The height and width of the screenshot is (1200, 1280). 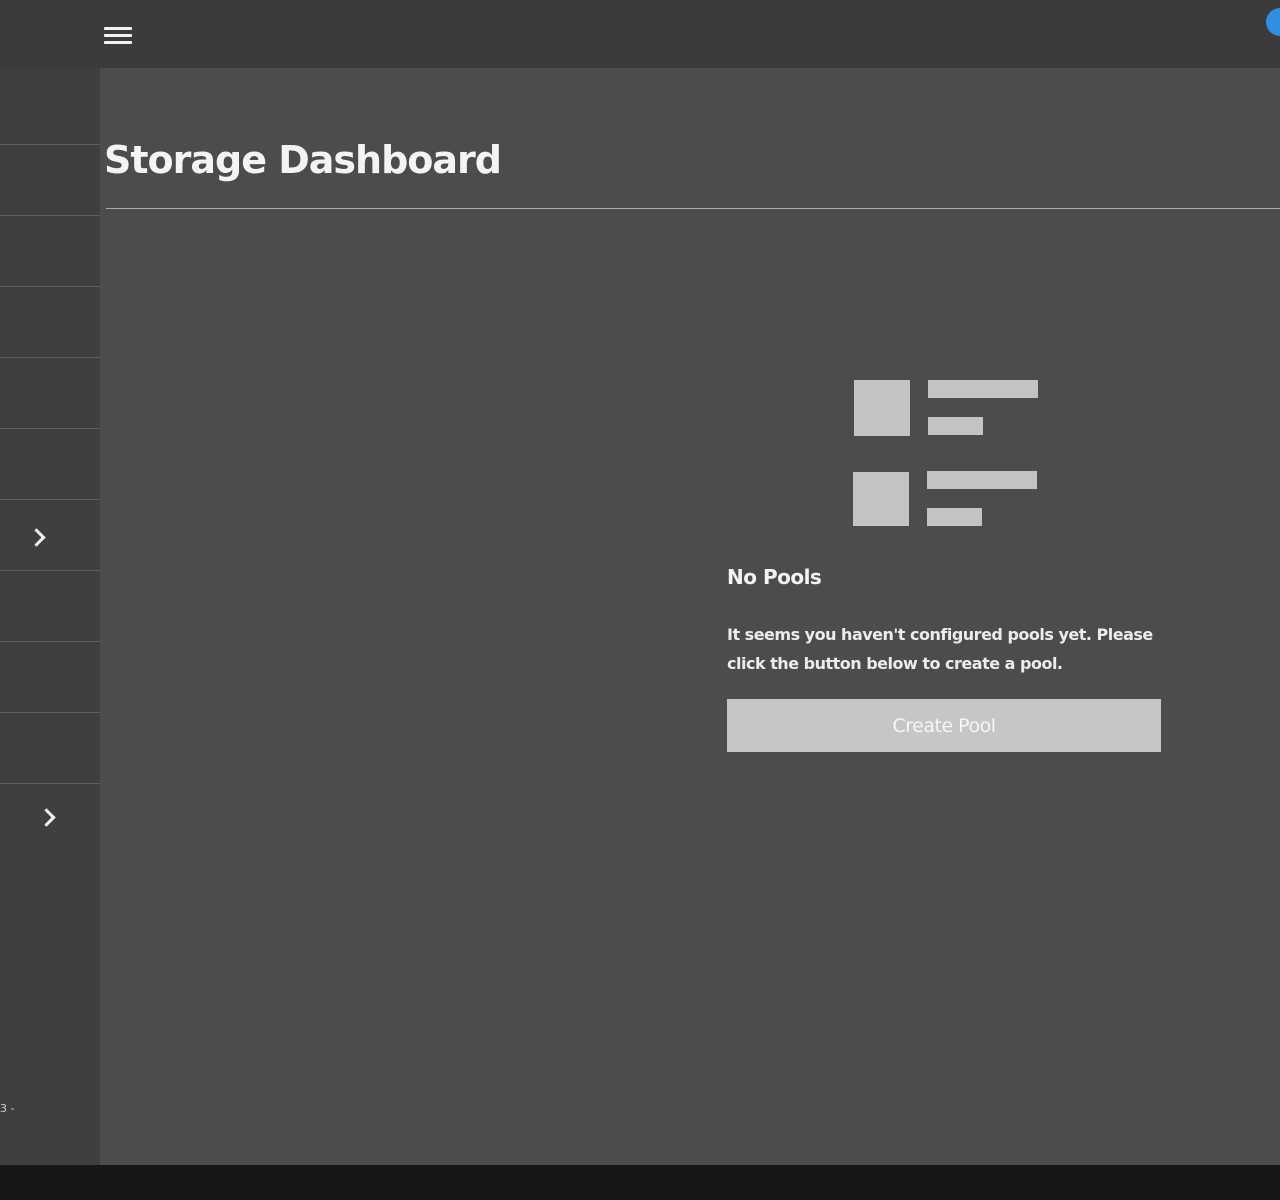 I want to click on empty-list-icon, so click(x=946, y=453).